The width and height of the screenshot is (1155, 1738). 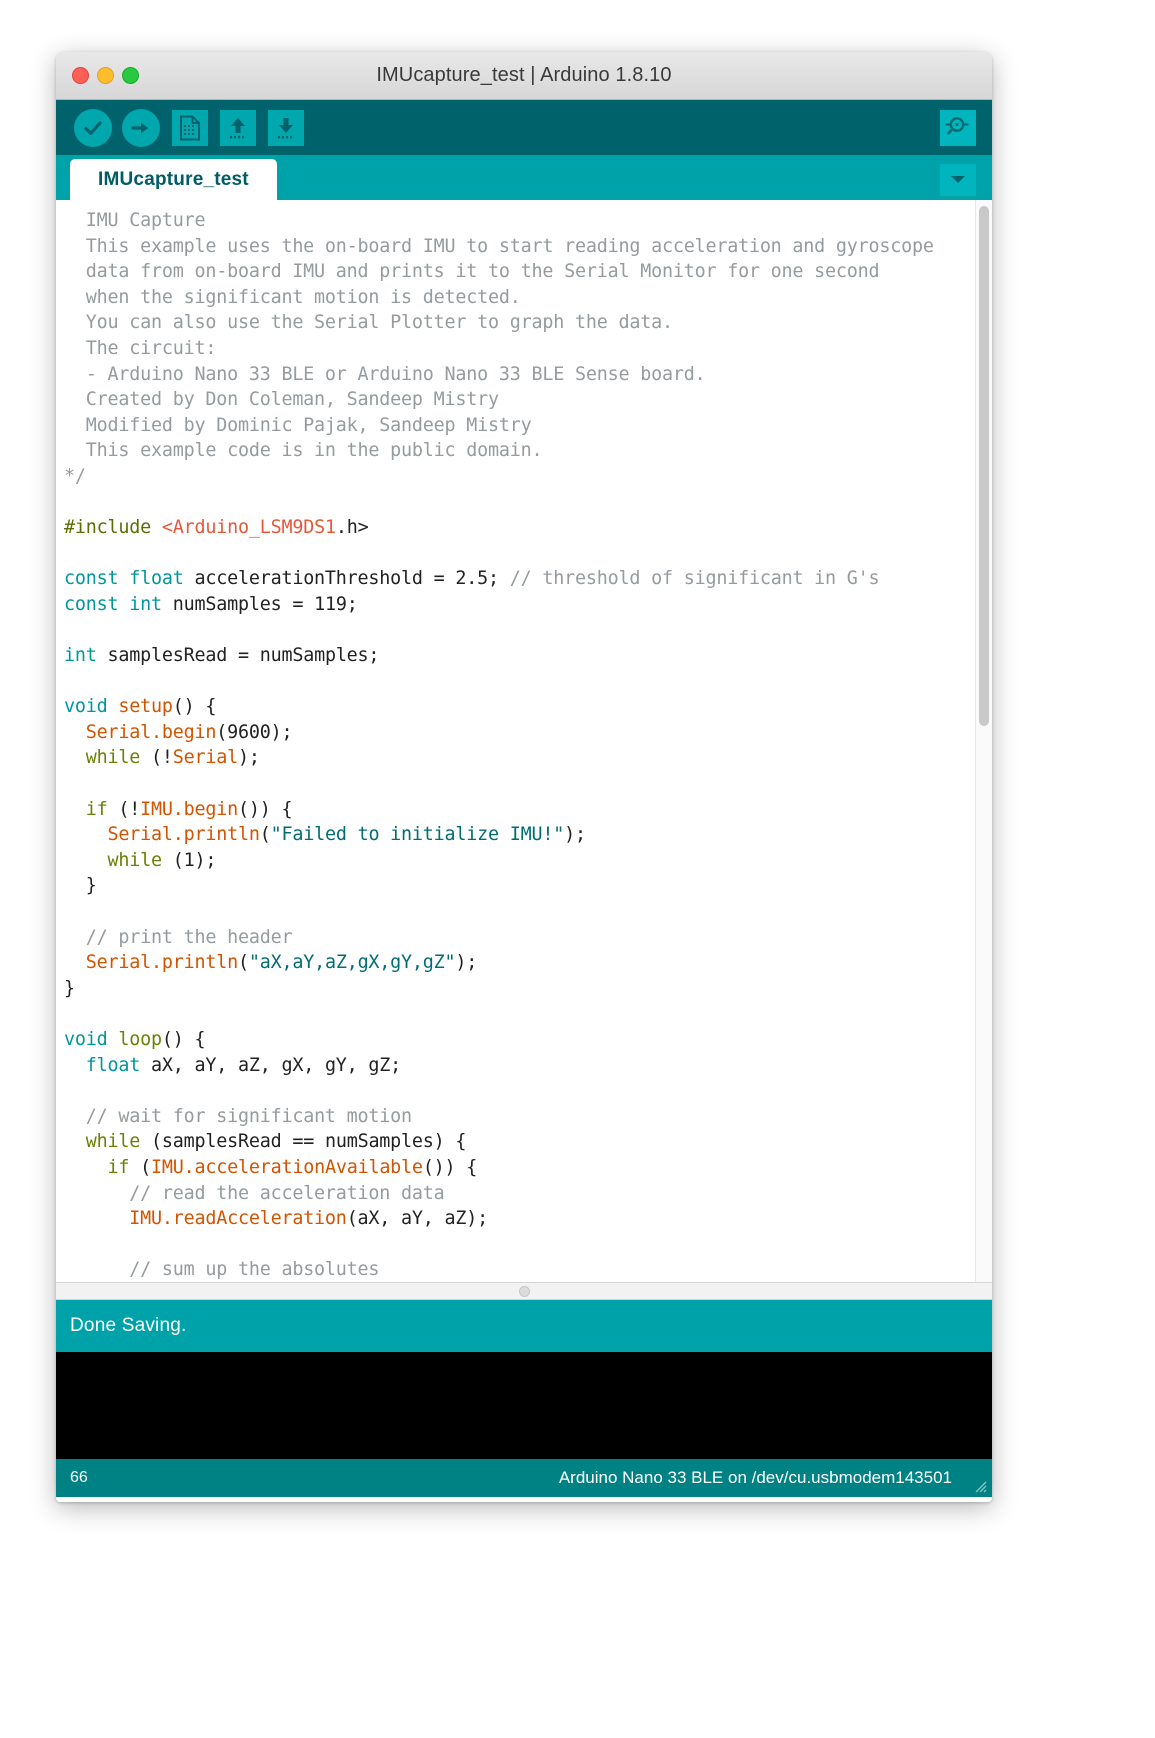 What do you see at coordinates (75, 476) in the screenshot?
I see `code-token: */` at bounding box center [75, 476].